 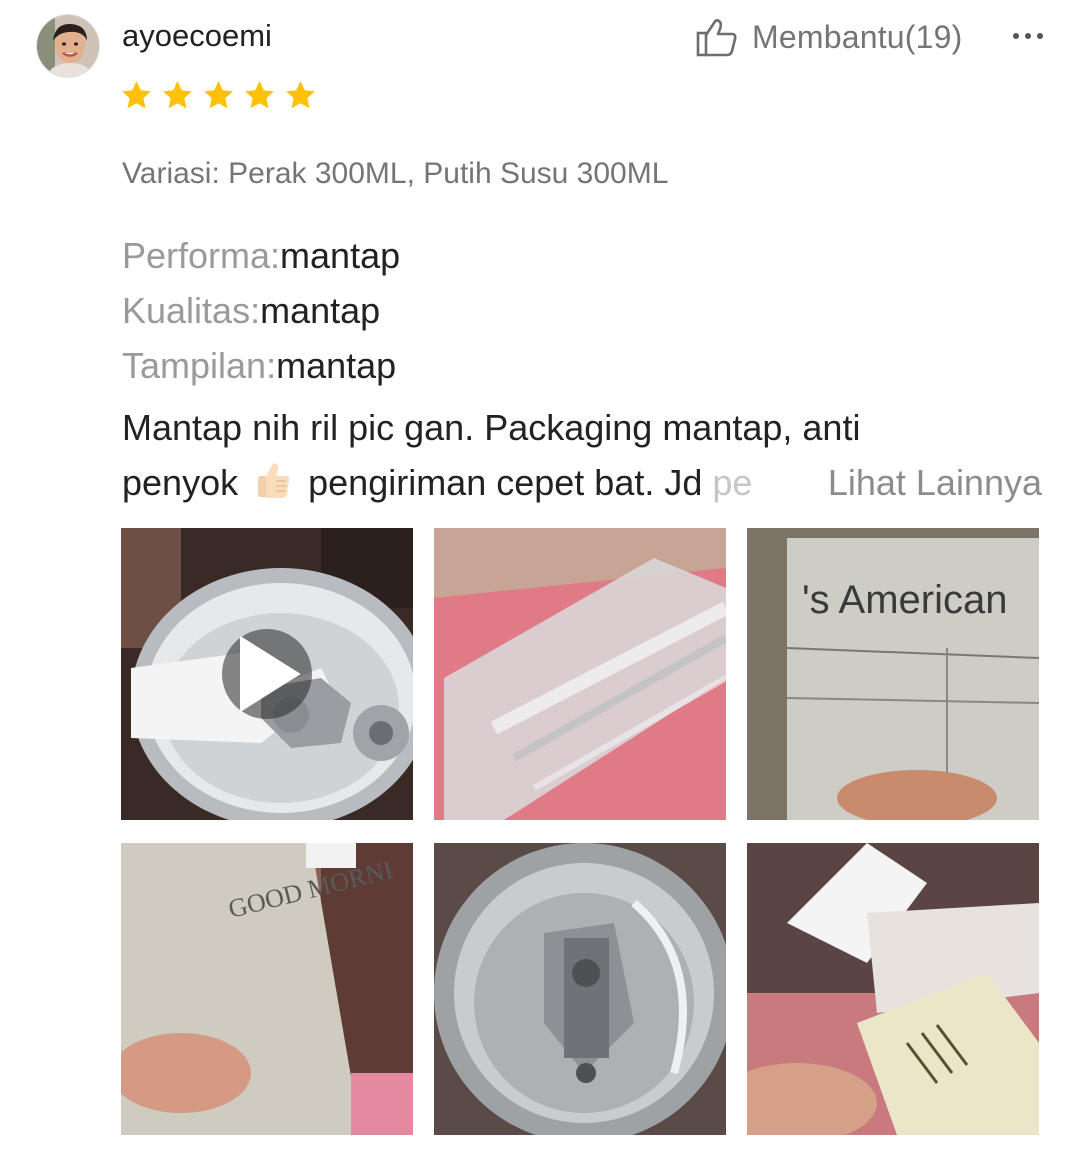 What do you see at coordinates (199, 365) in the screenshot?
I see `attribute-key: Tampilan:` at bounding box center [199, 365].